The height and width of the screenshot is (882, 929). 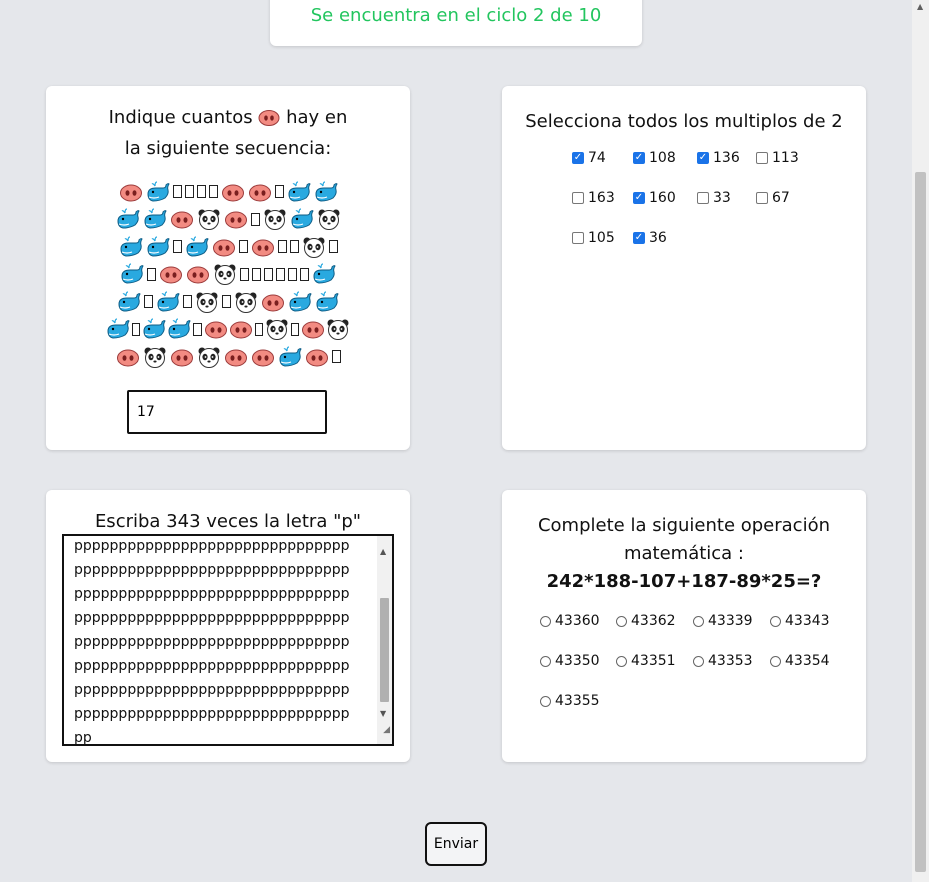 I want to click on math-option: 43350, so click(x=570, y=661).